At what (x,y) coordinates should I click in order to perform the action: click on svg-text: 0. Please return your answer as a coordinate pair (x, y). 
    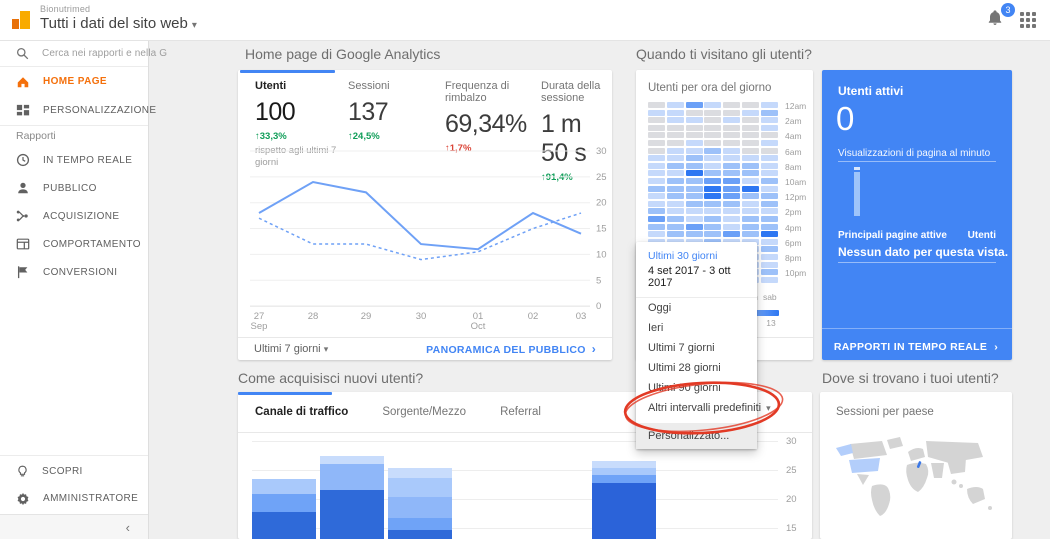
    Looking at the image, I should click on (598, 306).